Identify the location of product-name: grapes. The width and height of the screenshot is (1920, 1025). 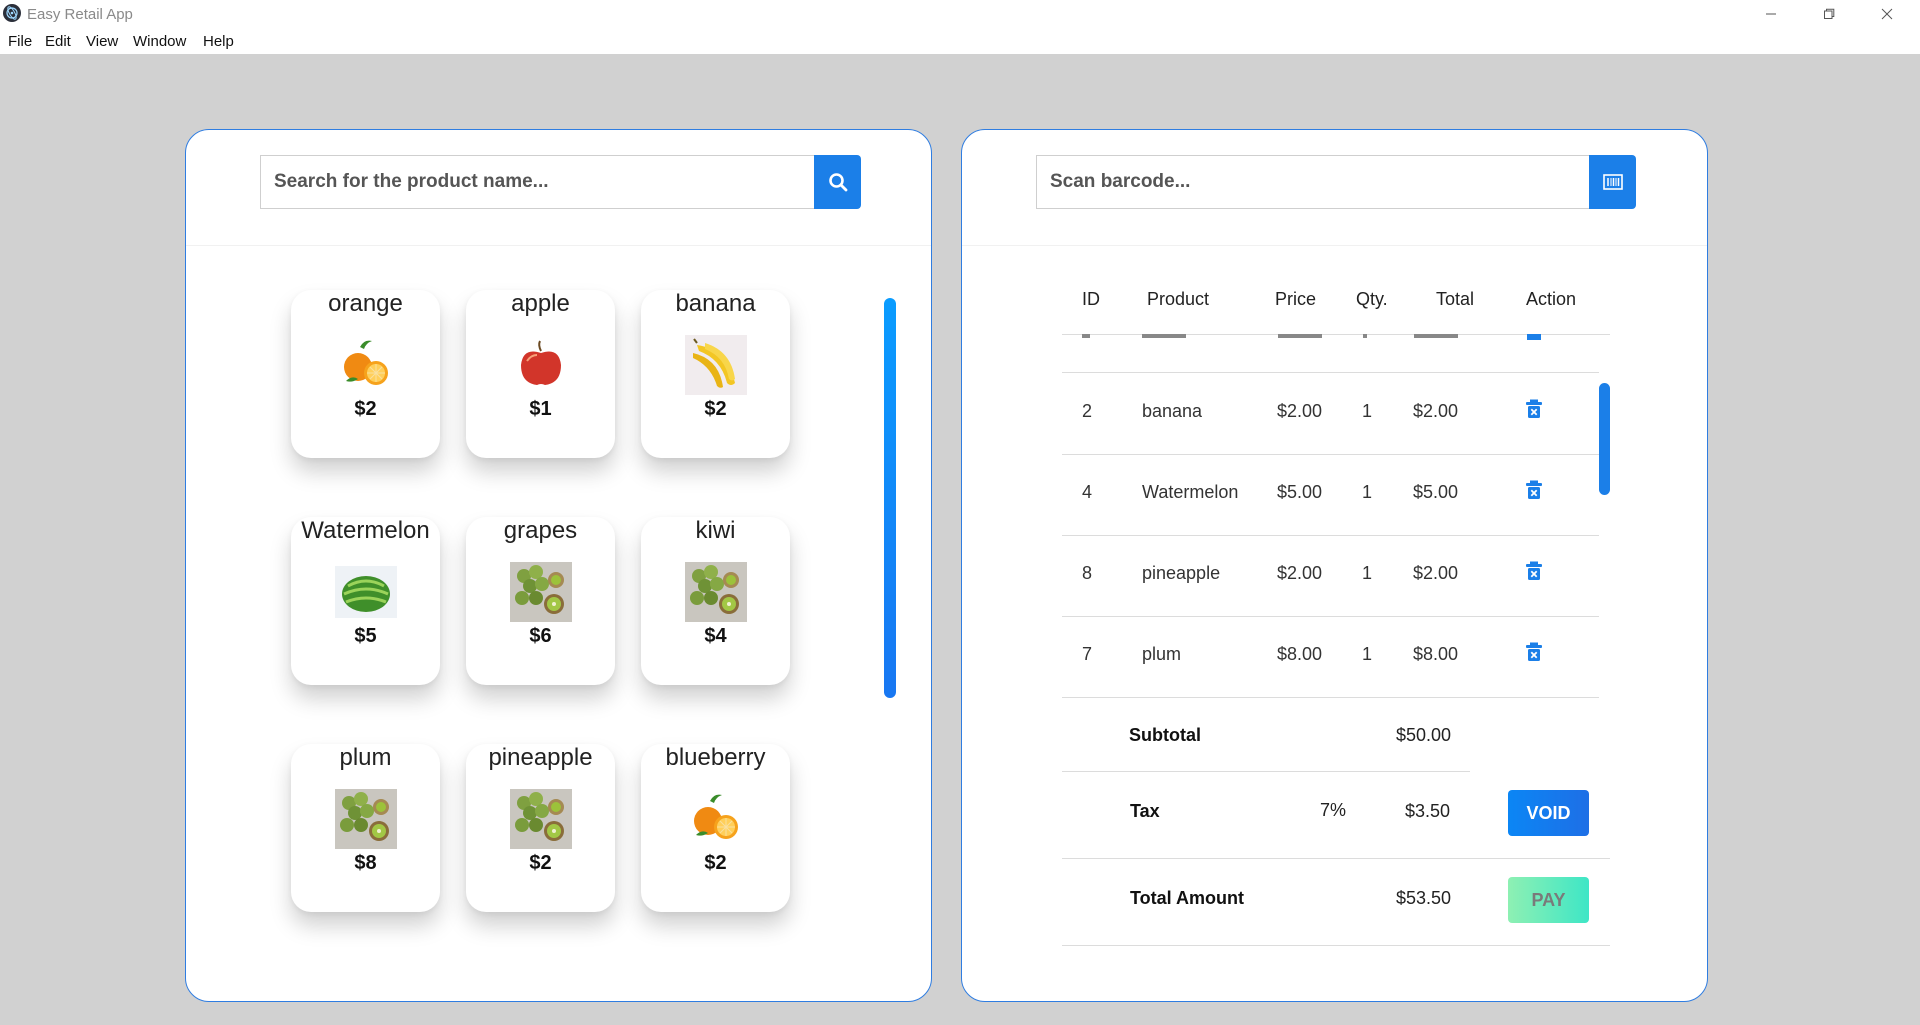
(540, 530).